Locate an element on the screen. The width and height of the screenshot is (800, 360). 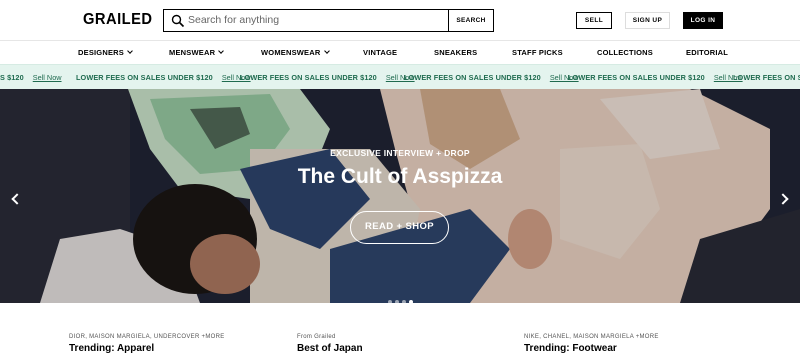
grailed-logo: GRAILED is located at coordinates (117, 20).